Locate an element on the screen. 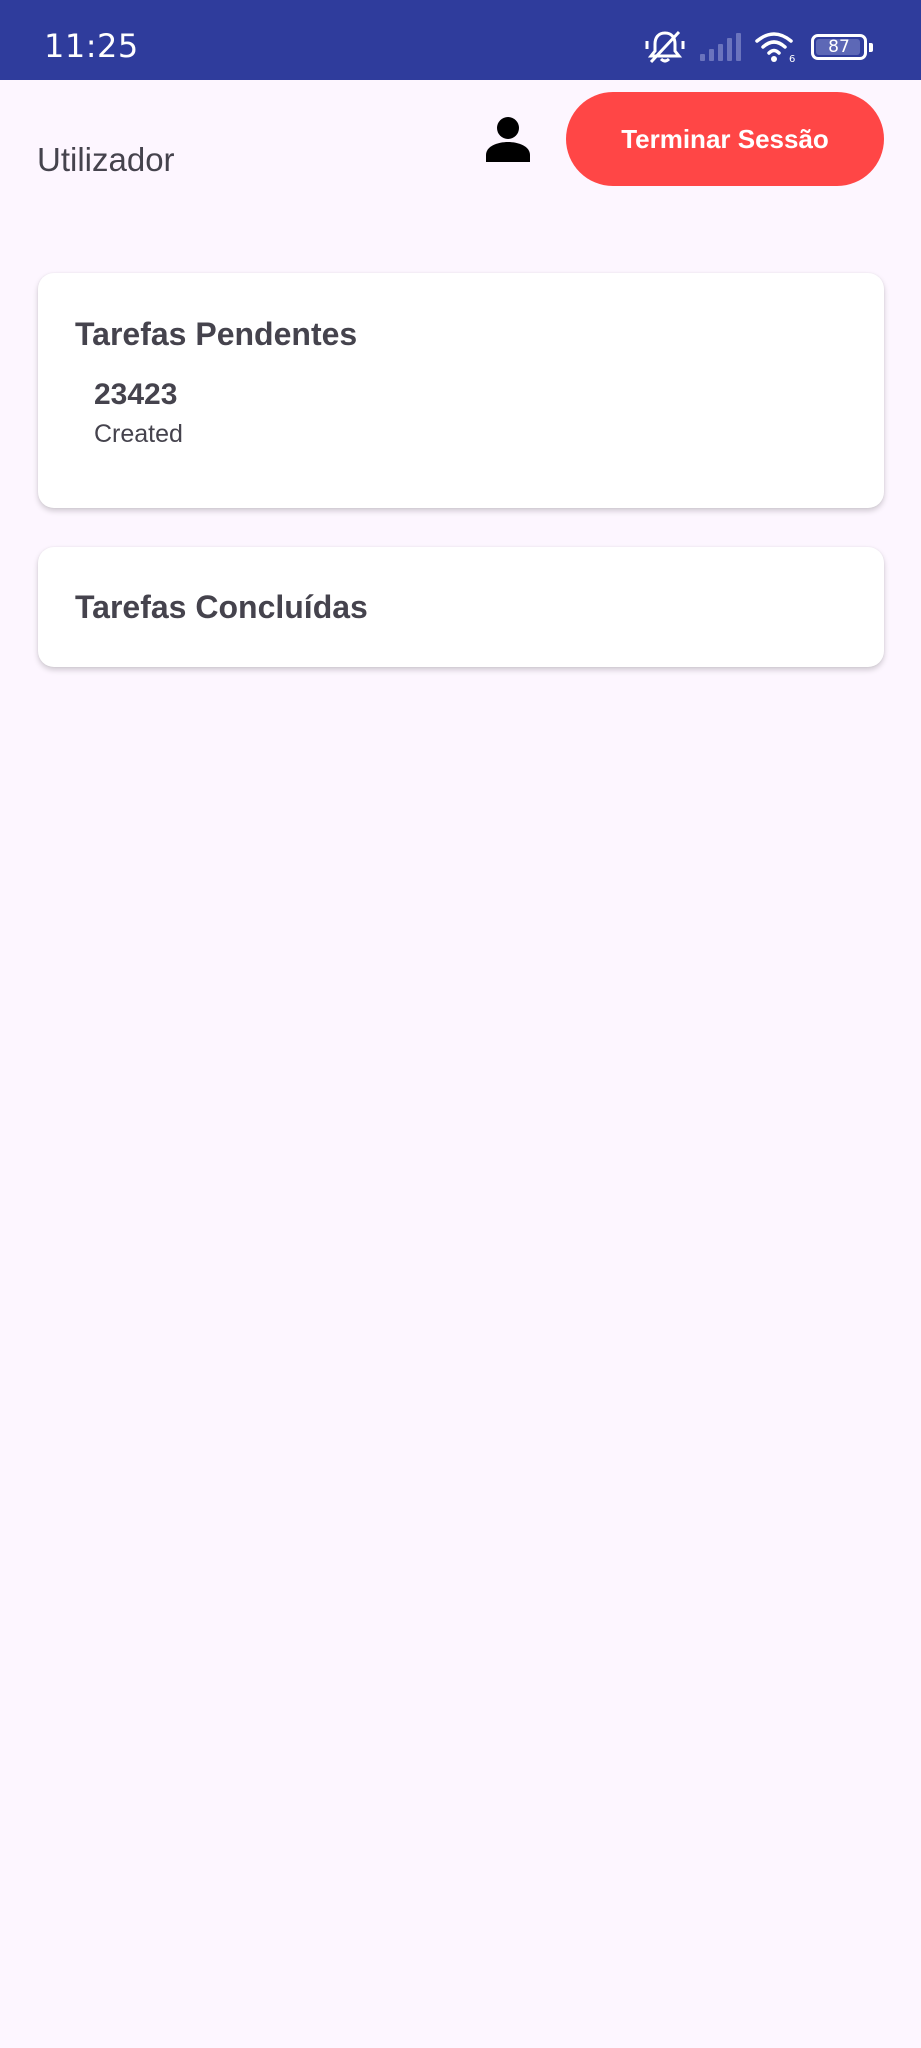 This screenshot has height=2048, width=921. status-icons: 6 87 is located at coordinates (759, 47).